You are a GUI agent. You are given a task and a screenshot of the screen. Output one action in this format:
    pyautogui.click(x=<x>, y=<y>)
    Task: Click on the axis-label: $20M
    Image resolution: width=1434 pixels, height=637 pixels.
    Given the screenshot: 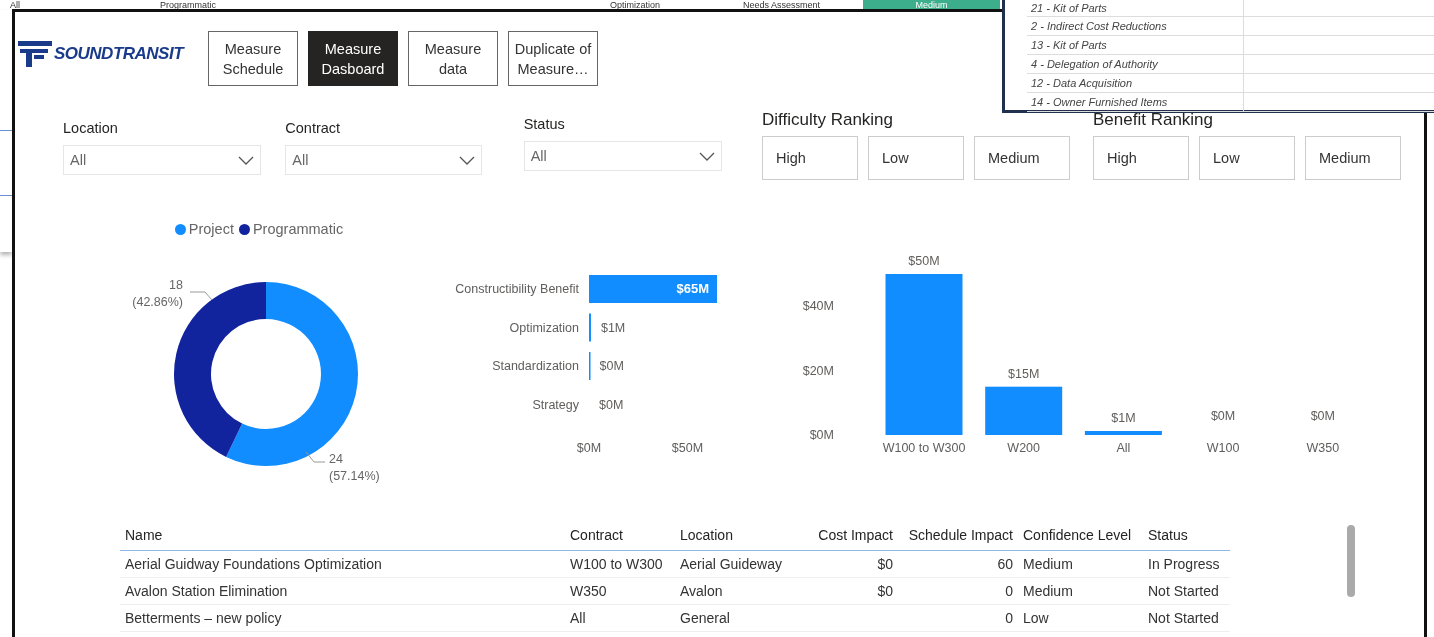 What is the action you would take?
    pyautogui.click(x=818, y=370)
    